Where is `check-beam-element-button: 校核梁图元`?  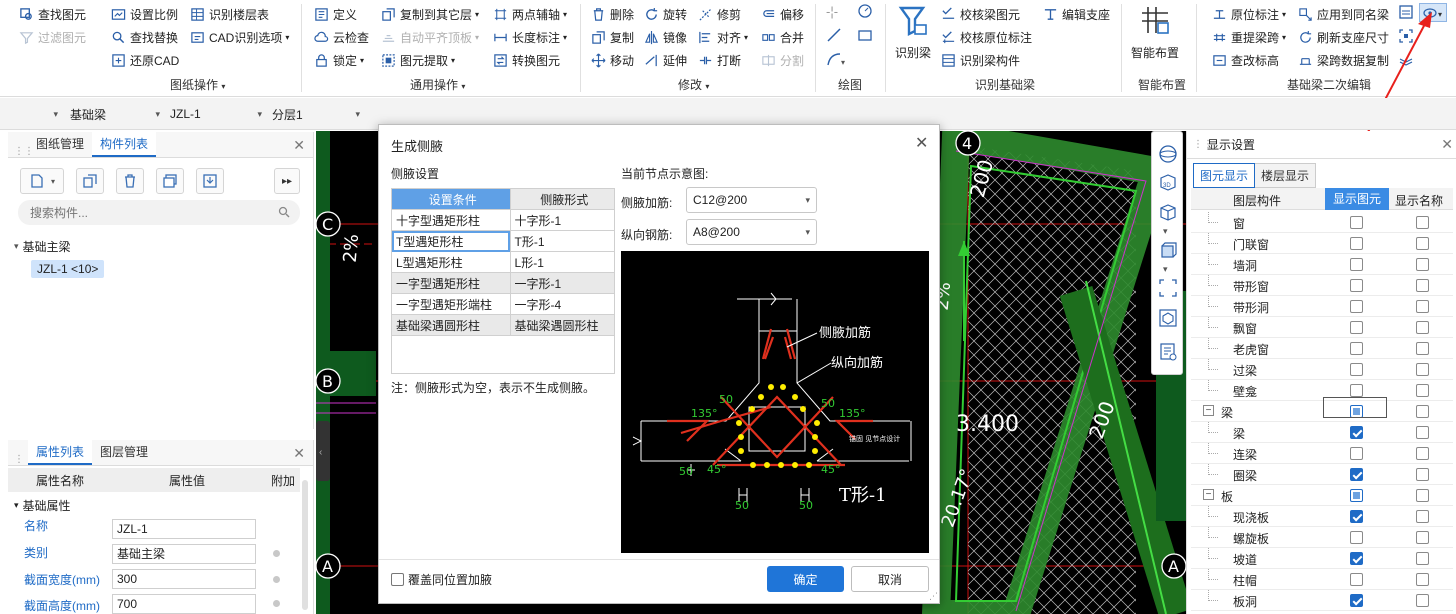 check-beam-element-button: 校核梁图元 is located at coordinates (980, 14).